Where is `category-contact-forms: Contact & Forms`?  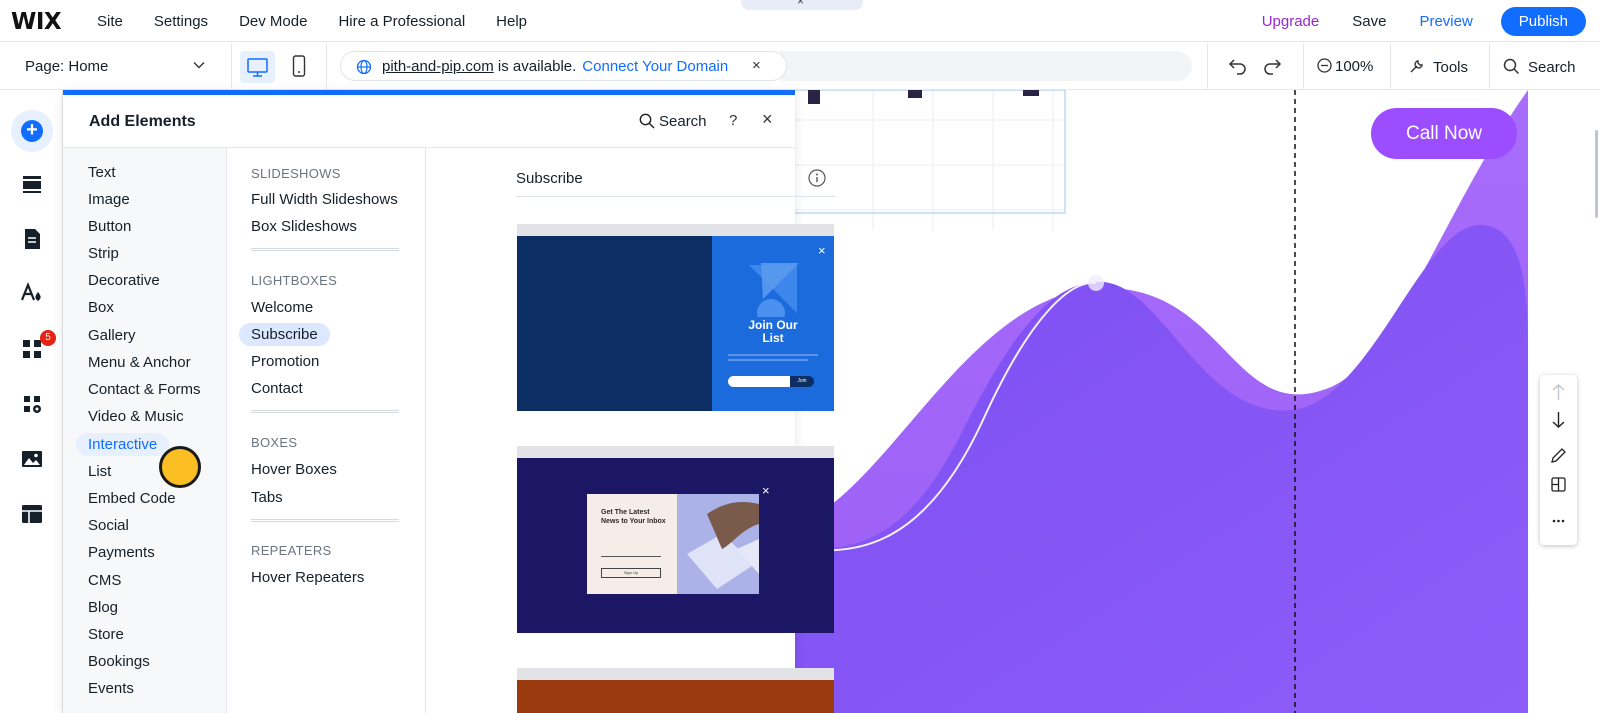
category-contact-forms: Contact & Forms is located at coordinates (144, 389).